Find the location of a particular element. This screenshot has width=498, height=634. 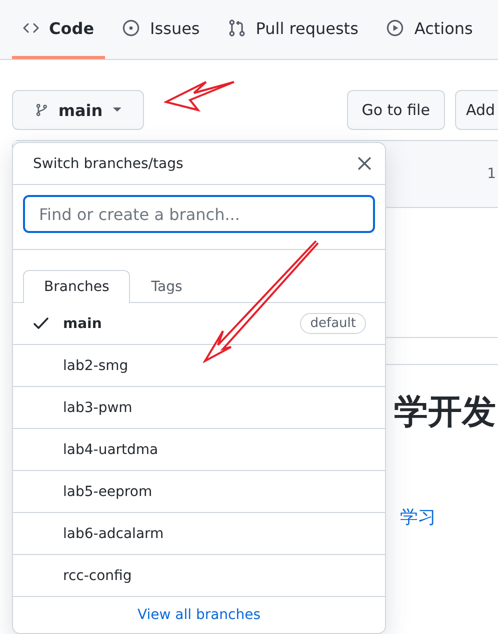

arrow-annotation is located at coordinates (200, 96).